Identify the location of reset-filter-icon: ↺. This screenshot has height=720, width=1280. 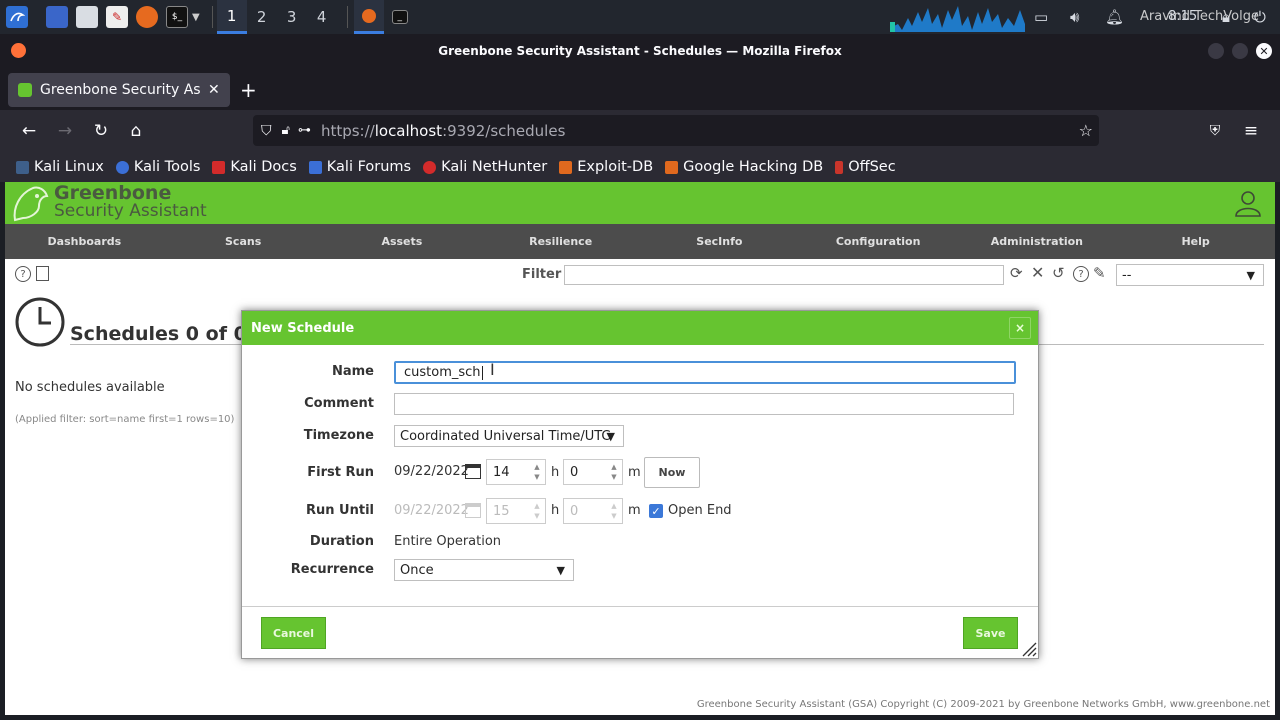
(1058, 273).